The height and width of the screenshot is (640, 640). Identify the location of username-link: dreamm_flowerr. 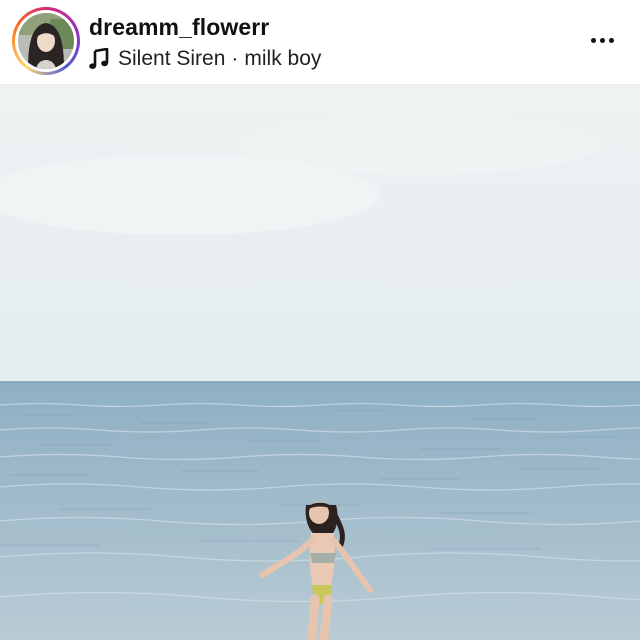
(179, 27).